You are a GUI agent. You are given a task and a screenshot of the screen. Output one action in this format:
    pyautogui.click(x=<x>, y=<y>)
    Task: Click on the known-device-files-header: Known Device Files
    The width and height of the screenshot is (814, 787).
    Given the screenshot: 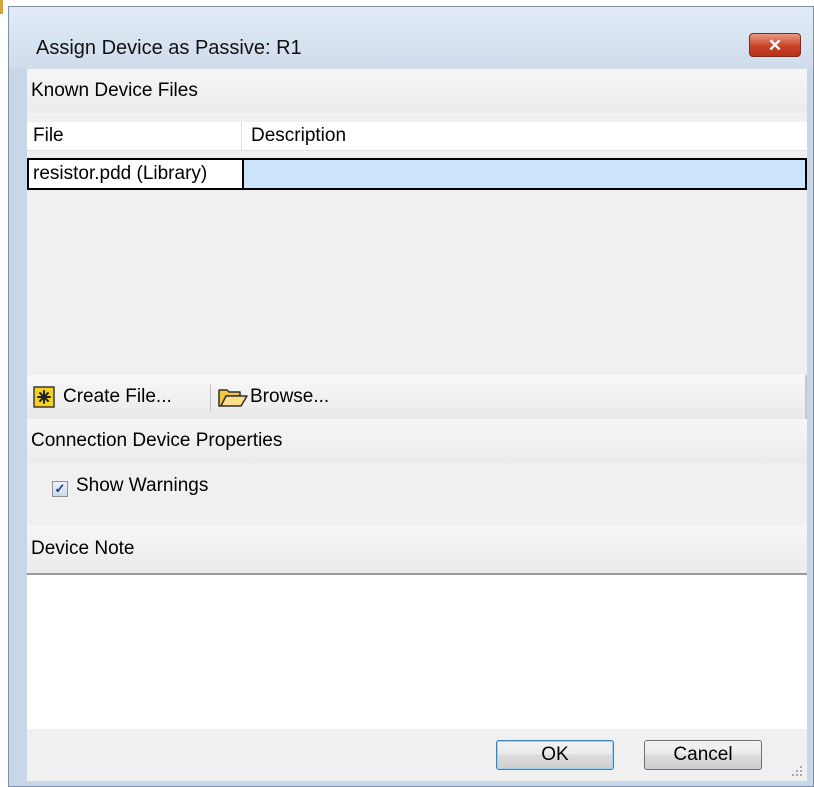 What is the action you would take?
    pyautogui.click(x=417, y=91)
    